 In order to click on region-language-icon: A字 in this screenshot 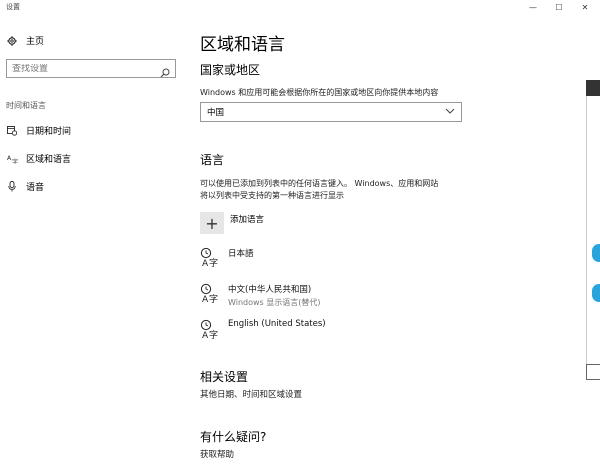, I will do `click(12, 159)`.